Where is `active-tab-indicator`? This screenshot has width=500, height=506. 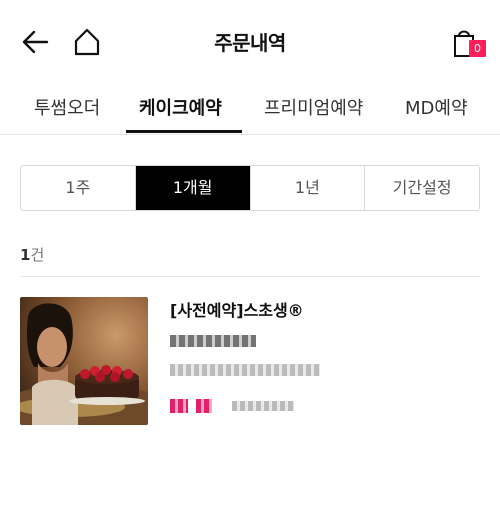
active-tab-indicator is located at coordinates (184, 131).